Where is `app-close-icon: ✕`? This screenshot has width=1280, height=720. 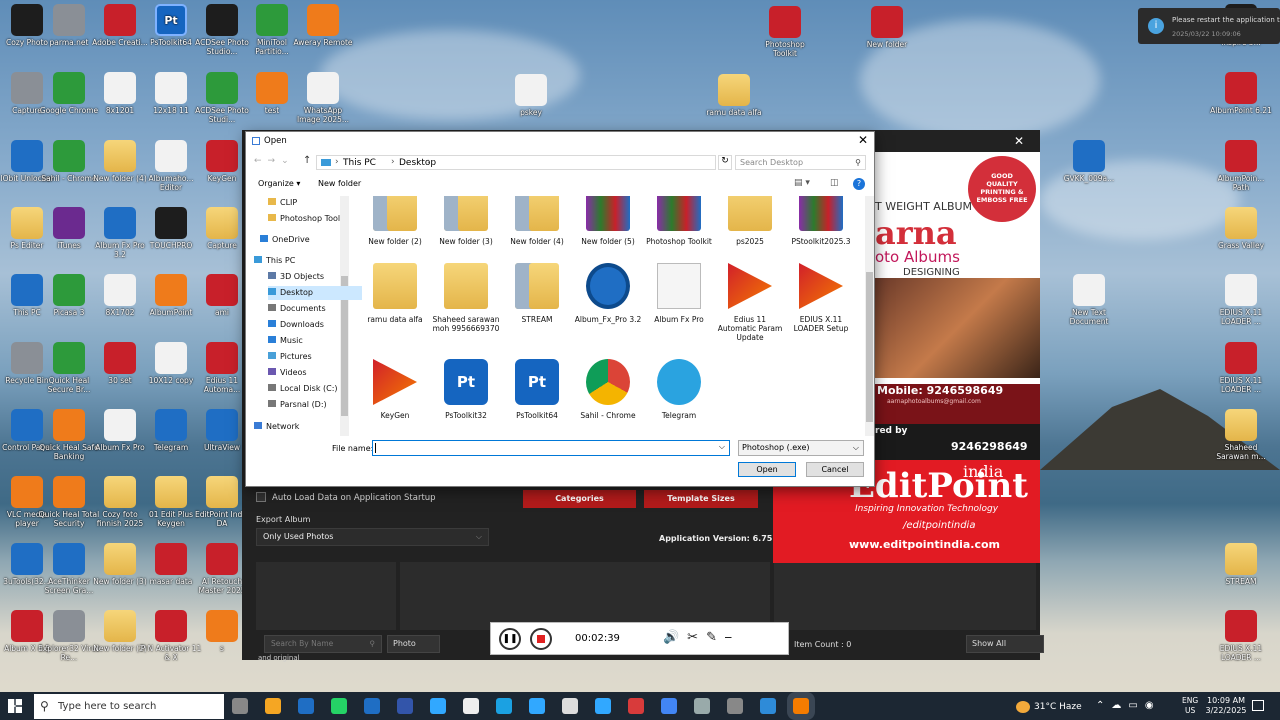 app-close-icon: ✕ is located at coordinates (1019, 141).